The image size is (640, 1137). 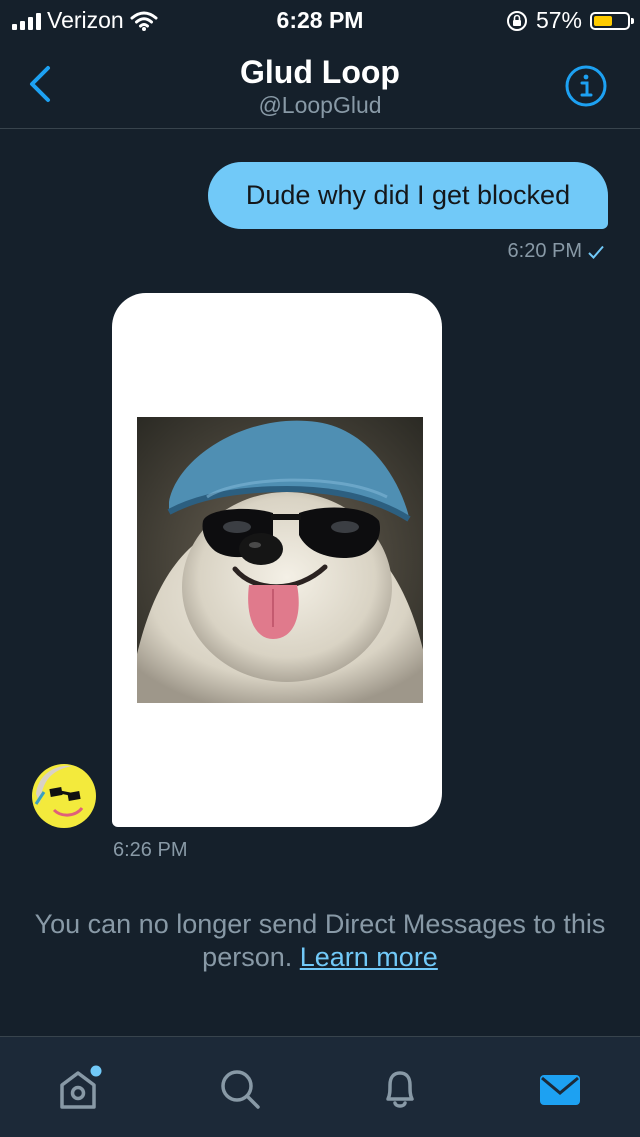 What do you see at coordinates (320, 20) in the screenshot?
I see `status-bar: Verizon 6:28 PM 57%` at bounding box center [320, 20].